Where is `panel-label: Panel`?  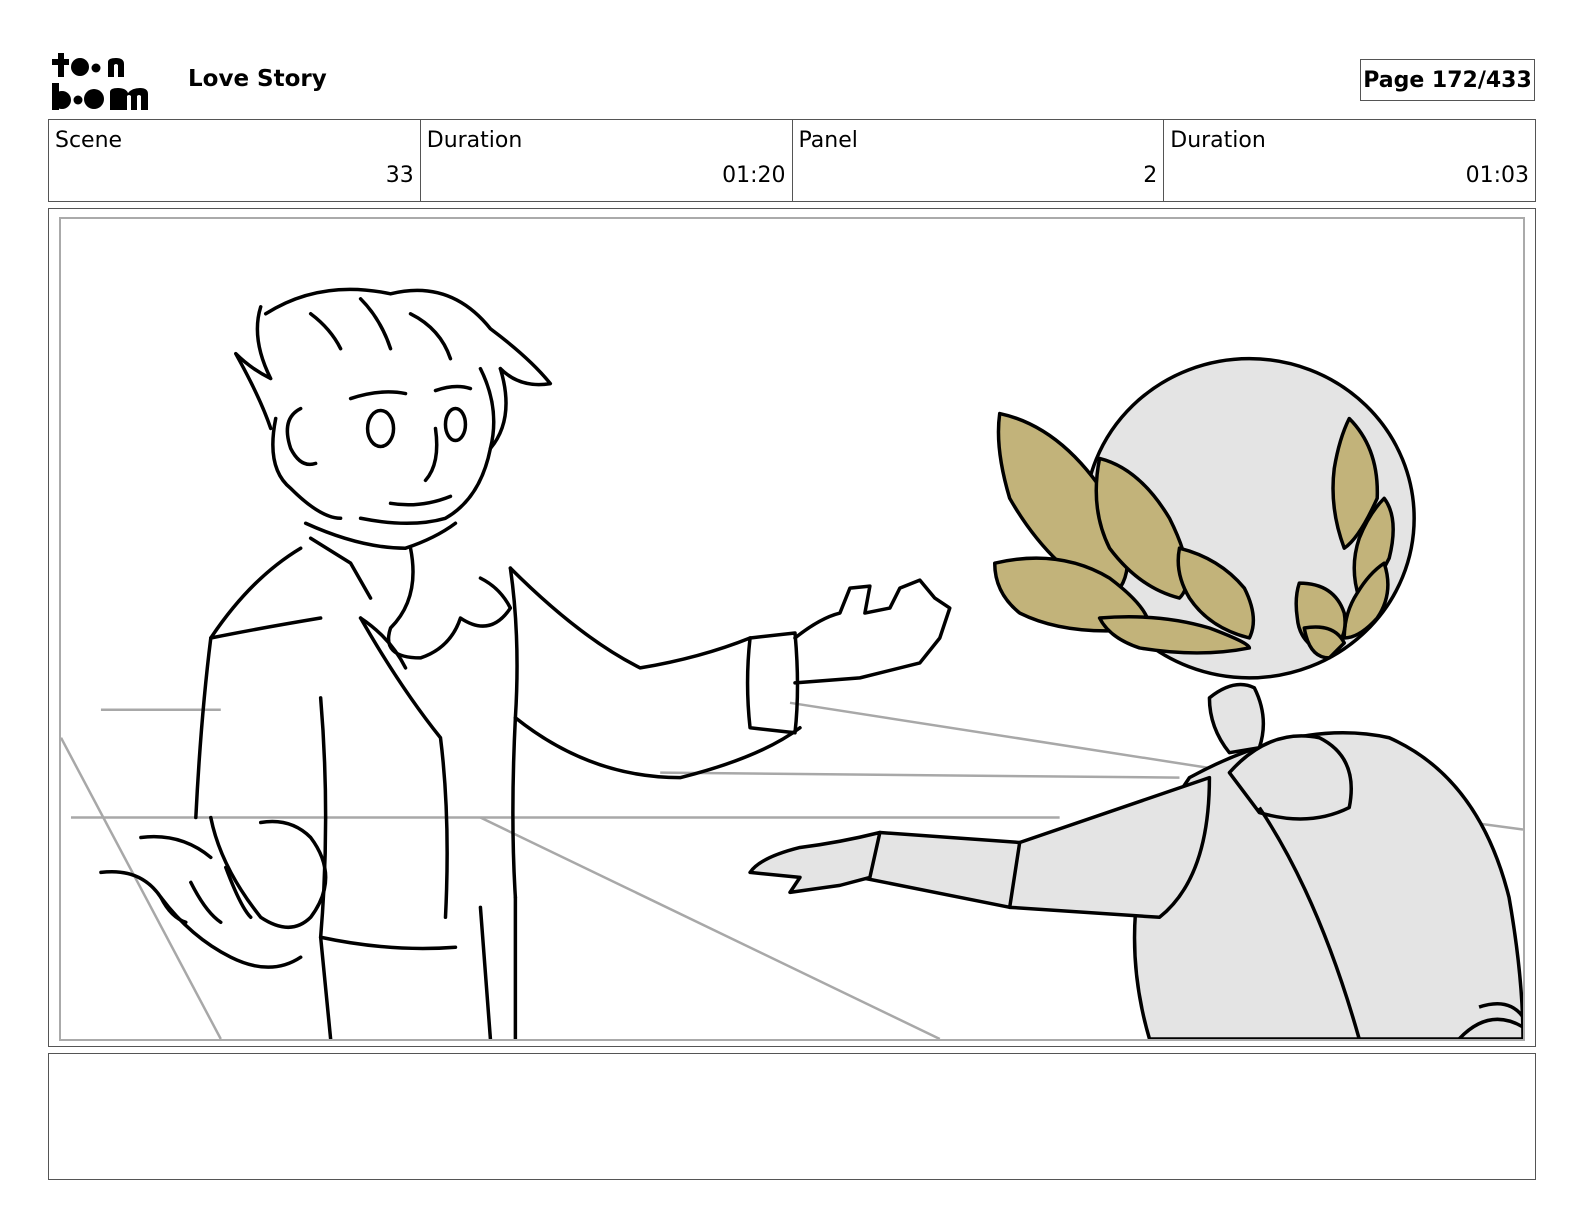
panel-label: Panel is located at coordinates (828, 140).